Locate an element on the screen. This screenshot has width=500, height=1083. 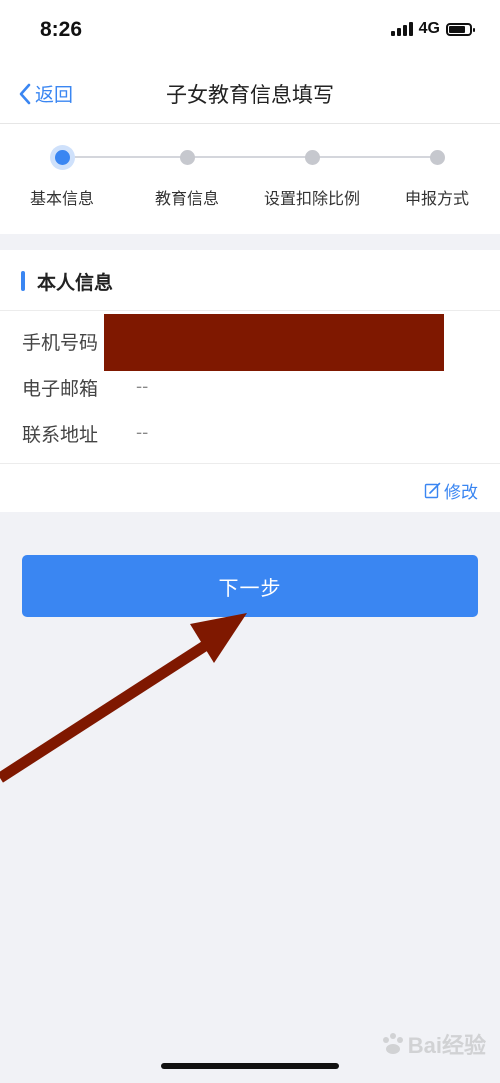
redaction-block is located at coordinates (274, 342).